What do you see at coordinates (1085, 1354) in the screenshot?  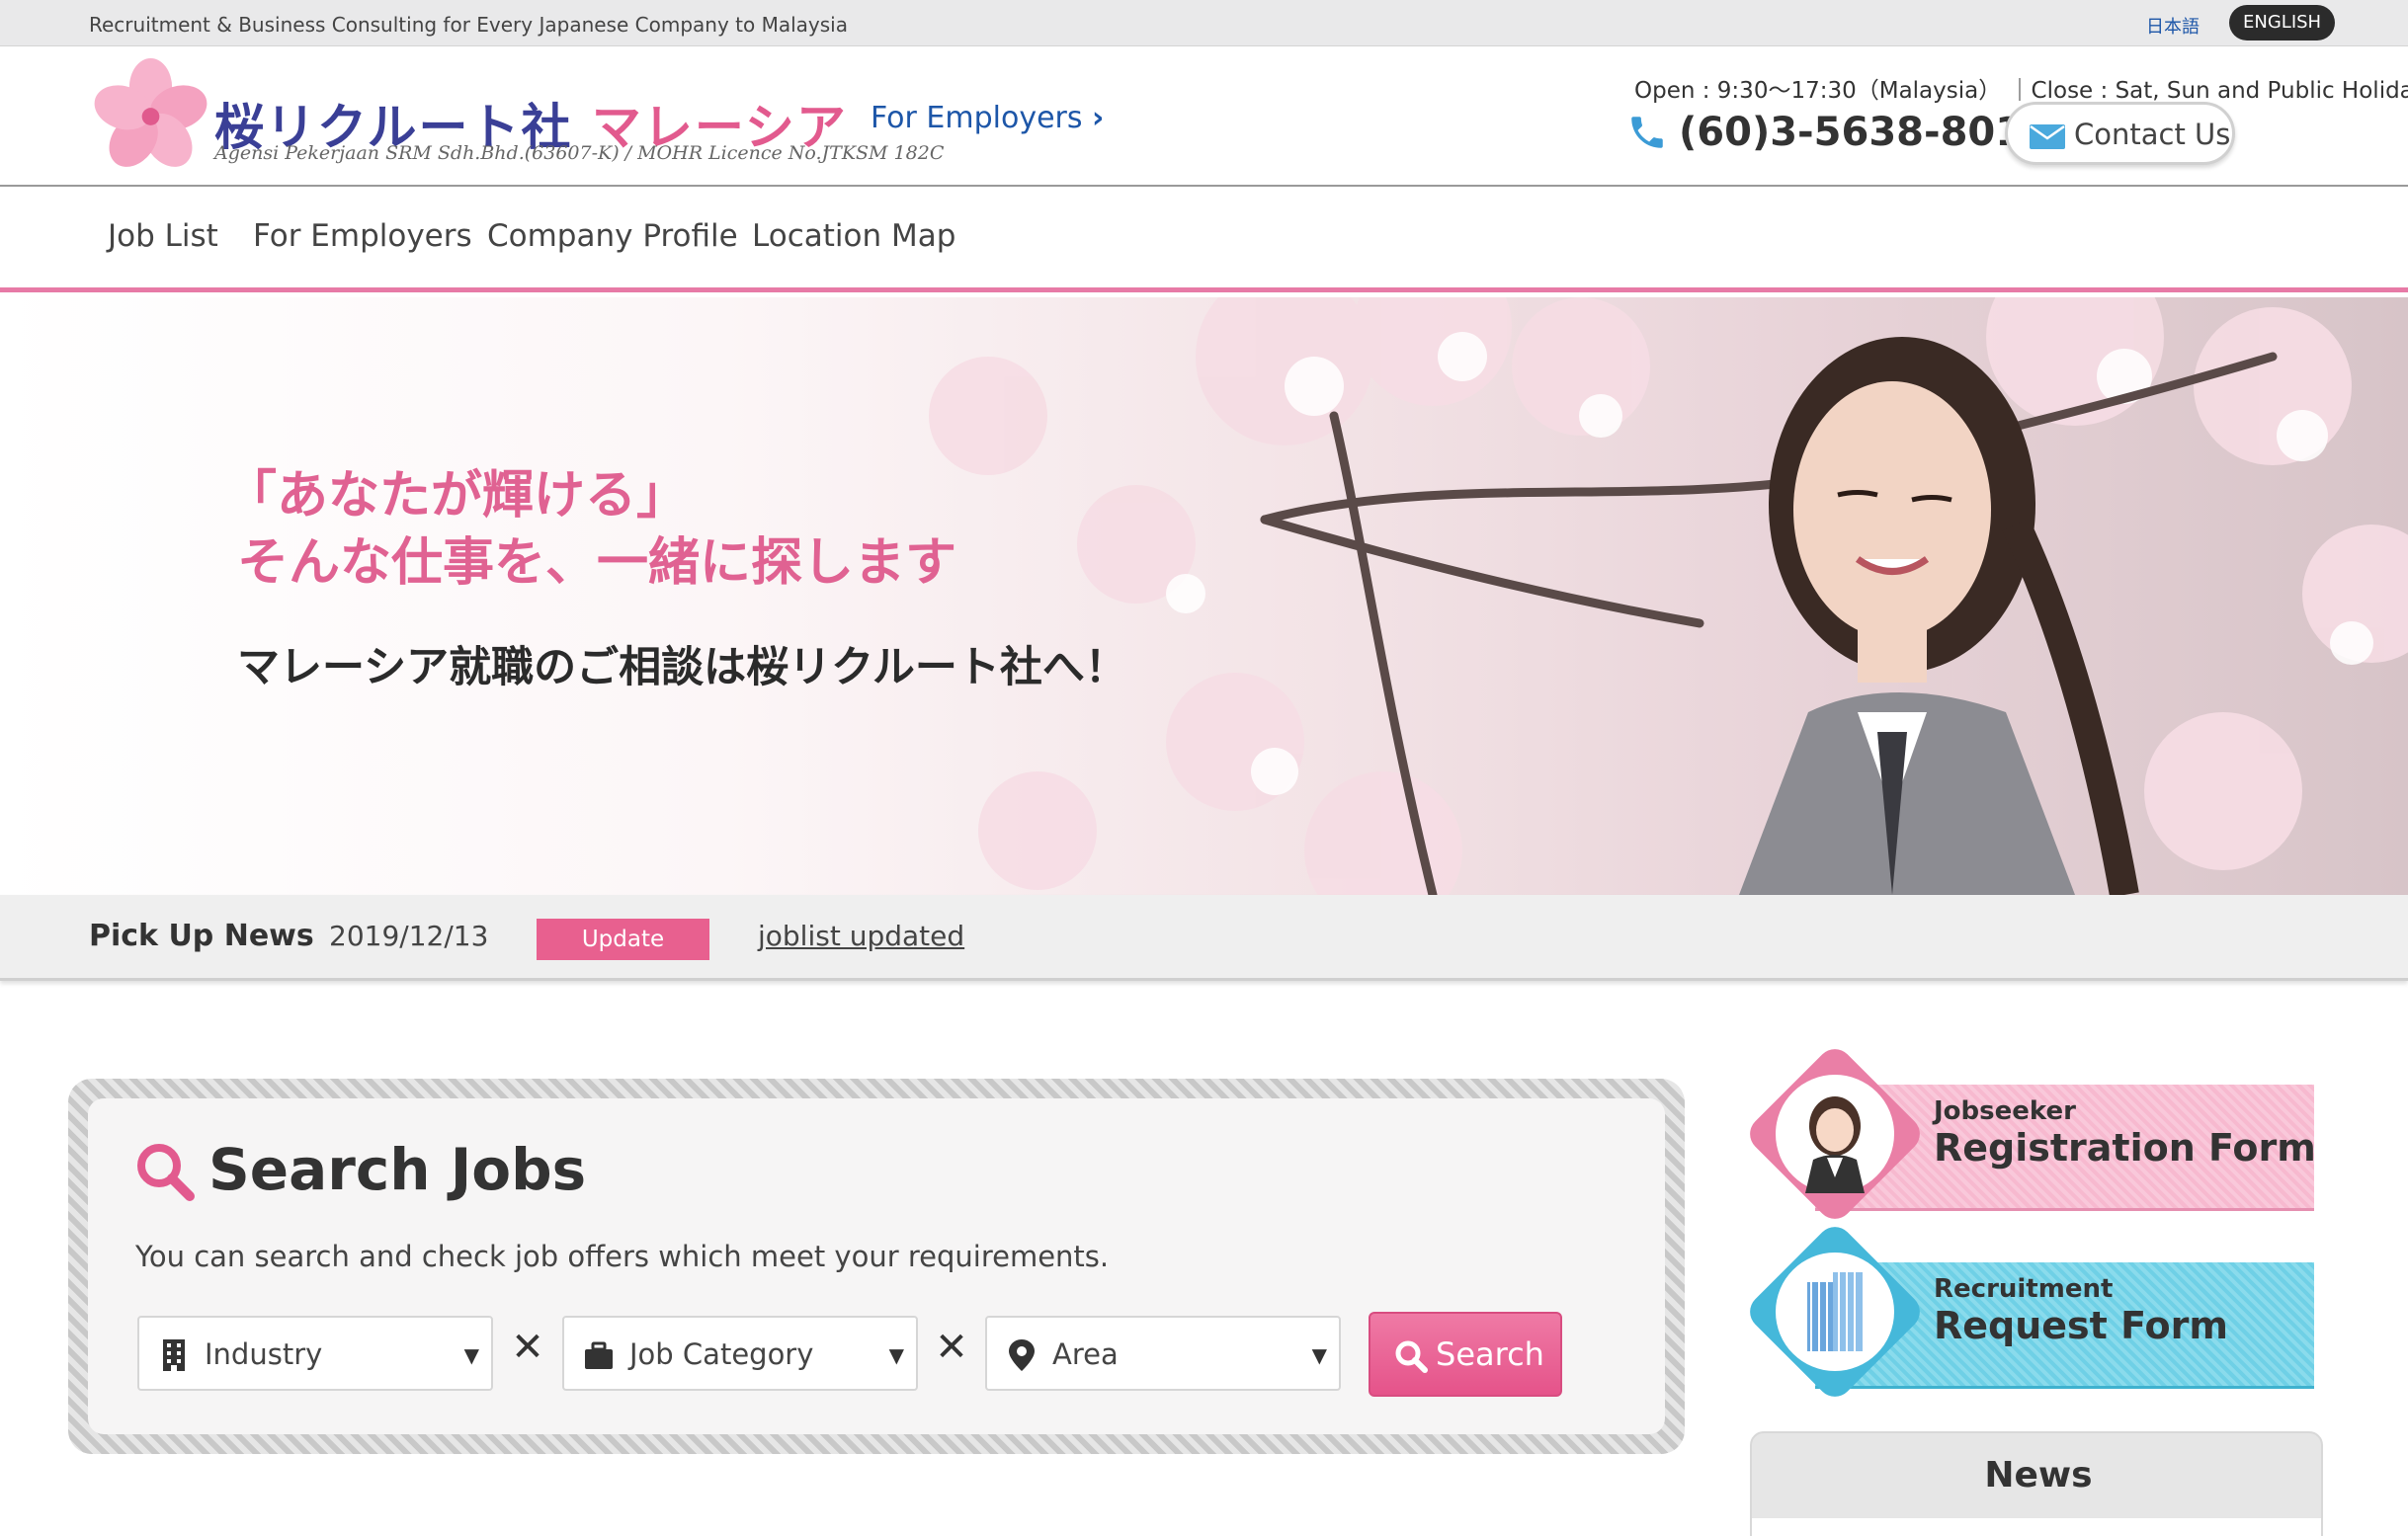 I see `area-select-value: Area` at bounding box center [1085, 1354].